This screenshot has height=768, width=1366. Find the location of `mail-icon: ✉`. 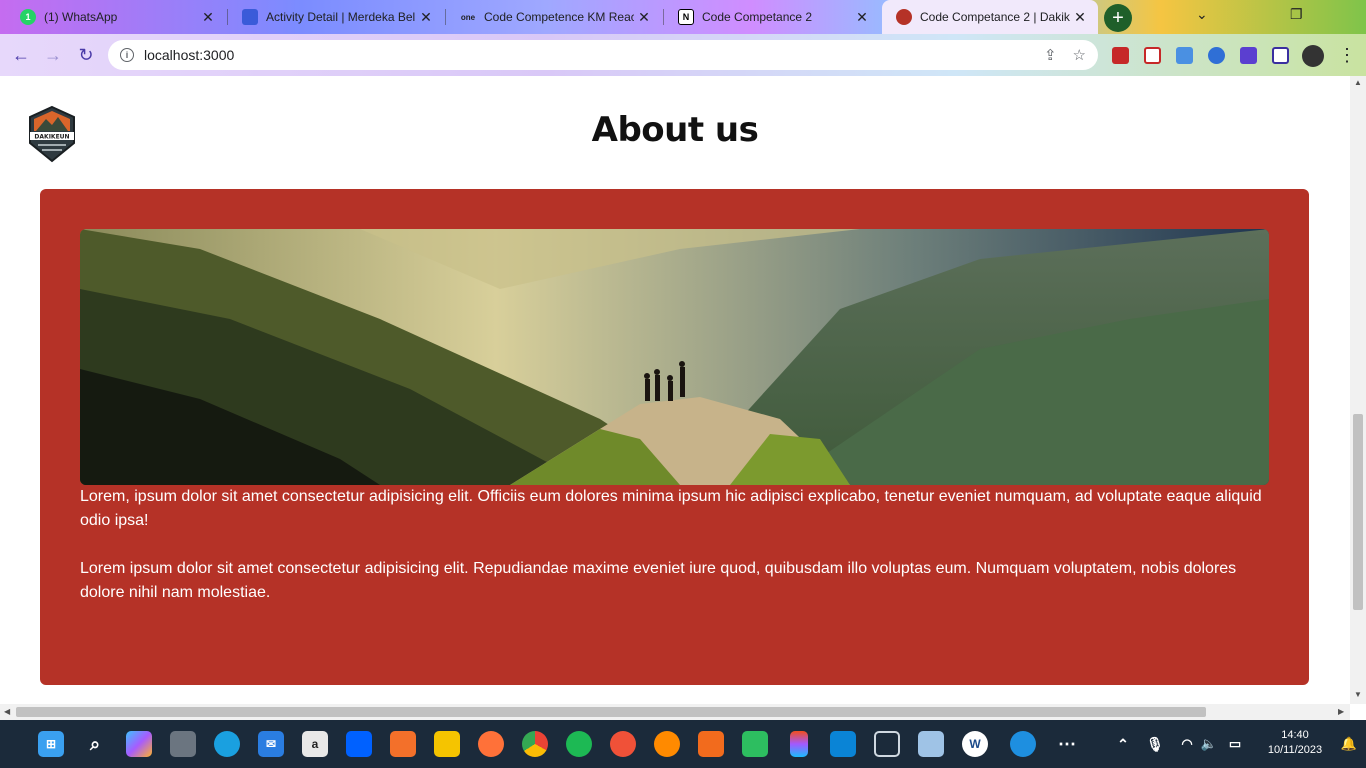

mail-icon: ✉ is located at coordinates (271, 744).